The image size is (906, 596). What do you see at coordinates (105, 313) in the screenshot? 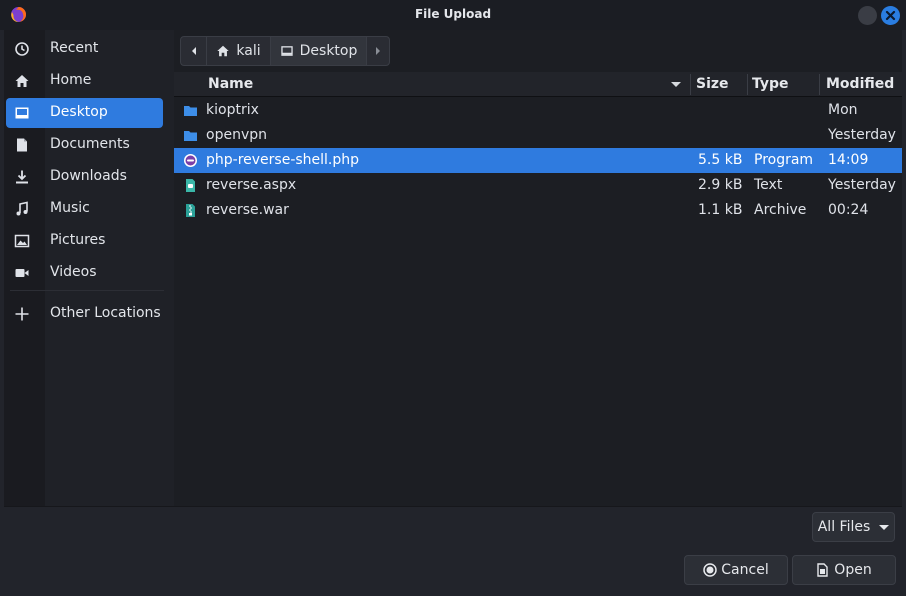
I see `sidebar-item-label: Other Locations` at bounding box center [105, 313].